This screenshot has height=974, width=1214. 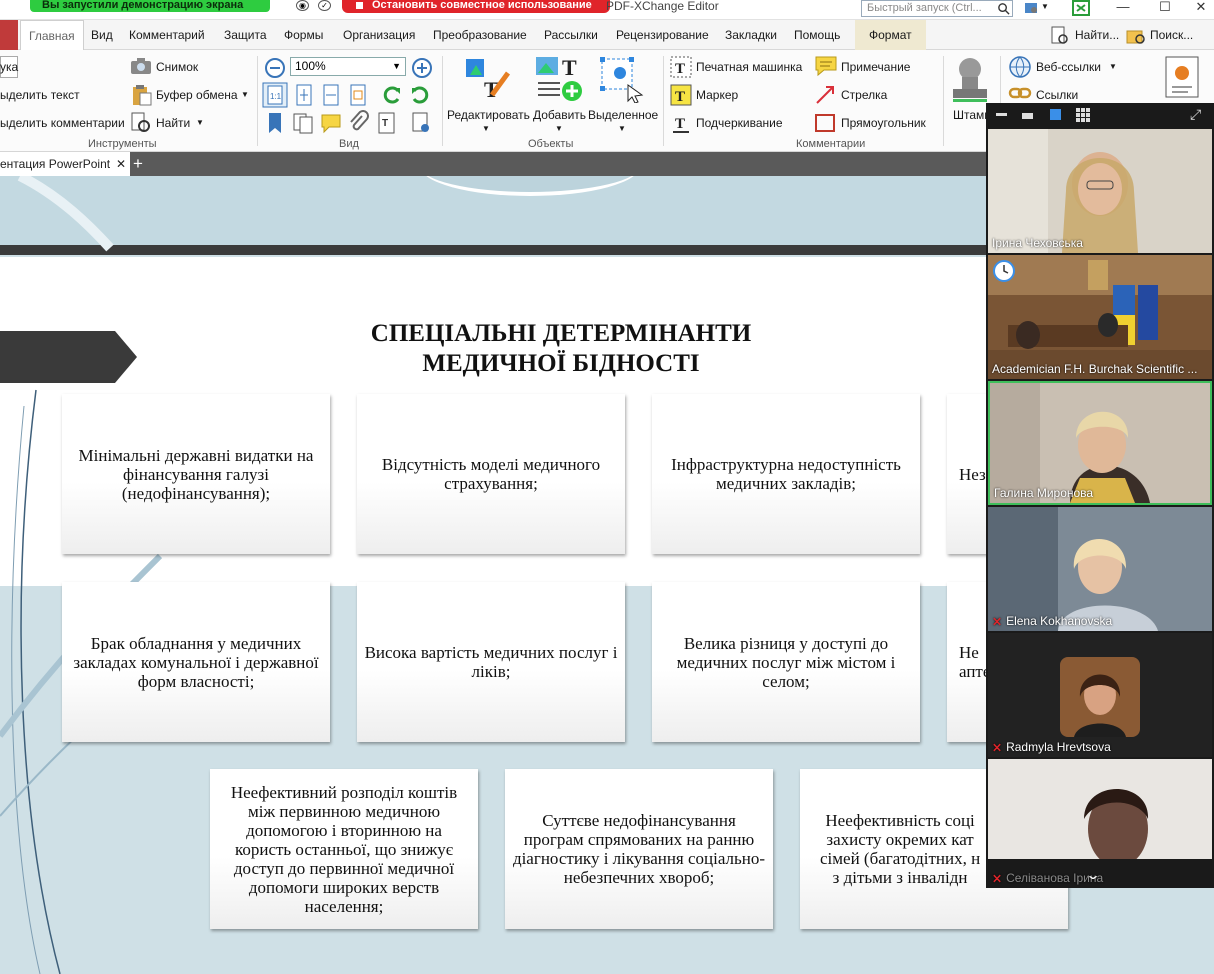 I want to click on video-panel-toolbar: ⤢, so click(x=1100, y=115).